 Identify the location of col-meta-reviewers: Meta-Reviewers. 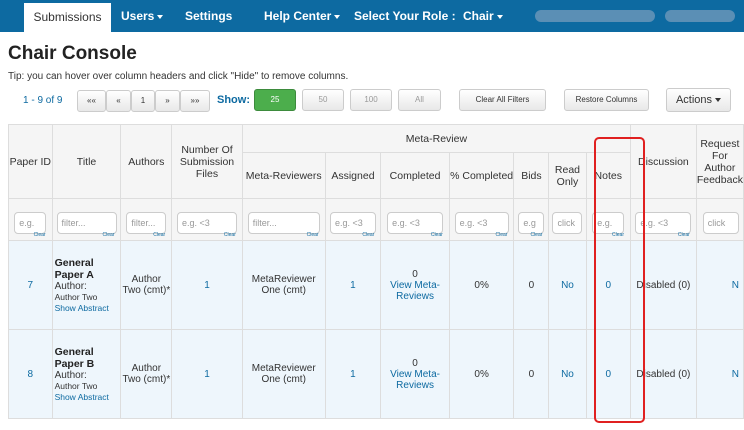
(283, 175).